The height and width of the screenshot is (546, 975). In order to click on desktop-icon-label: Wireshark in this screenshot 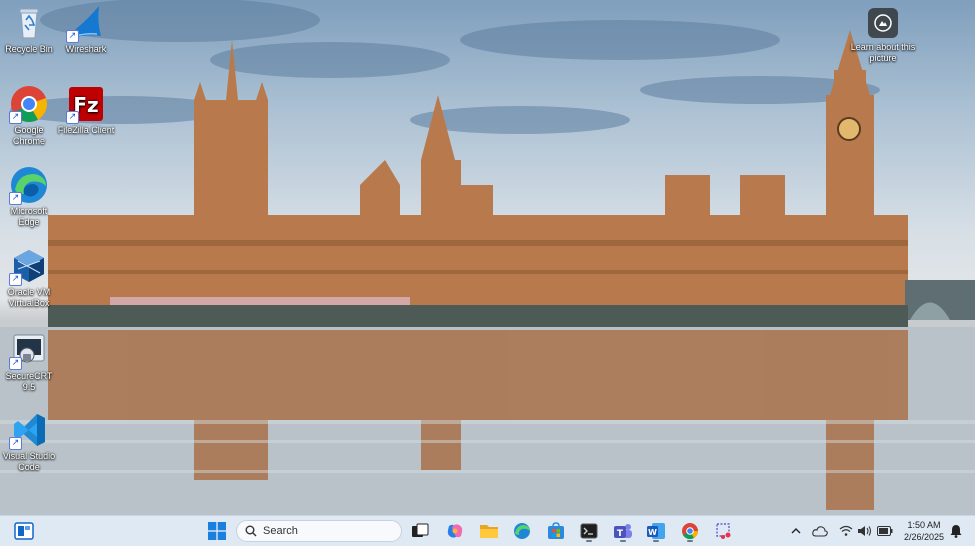, I will do `click(86, 49)`.